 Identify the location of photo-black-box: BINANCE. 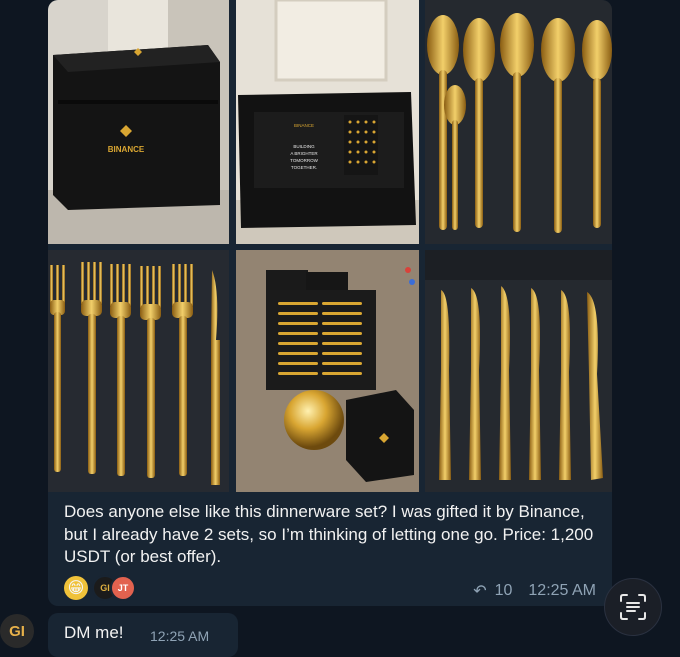
(138, 122).